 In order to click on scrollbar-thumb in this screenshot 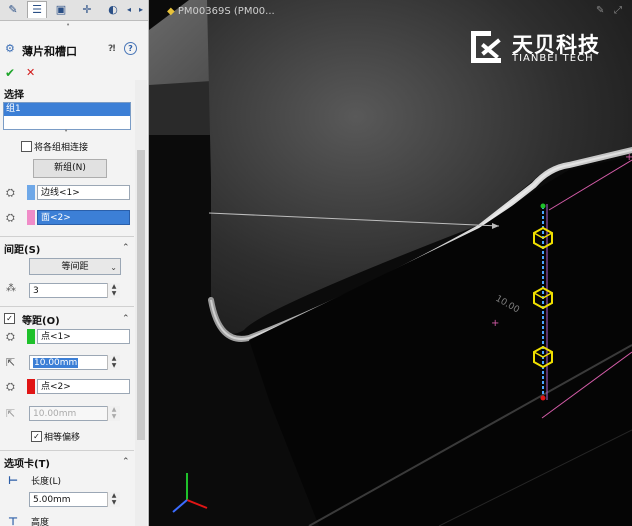, I will do `click(141, 295)`.